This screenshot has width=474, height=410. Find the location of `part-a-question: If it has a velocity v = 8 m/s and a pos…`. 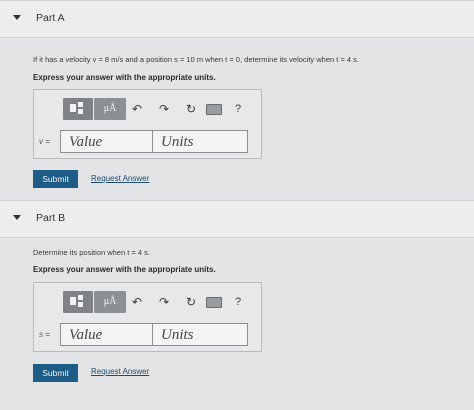

part-a-question: If it has a velocity v = 8 m/s and a pos… is located at coordinates (196, 59).